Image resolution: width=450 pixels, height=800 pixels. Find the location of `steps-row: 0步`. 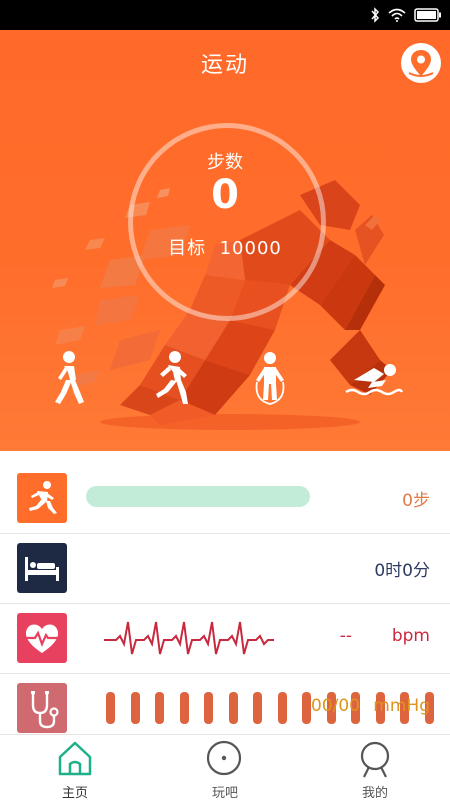

steps-row: 0步 is located at coordinates (225, 499).